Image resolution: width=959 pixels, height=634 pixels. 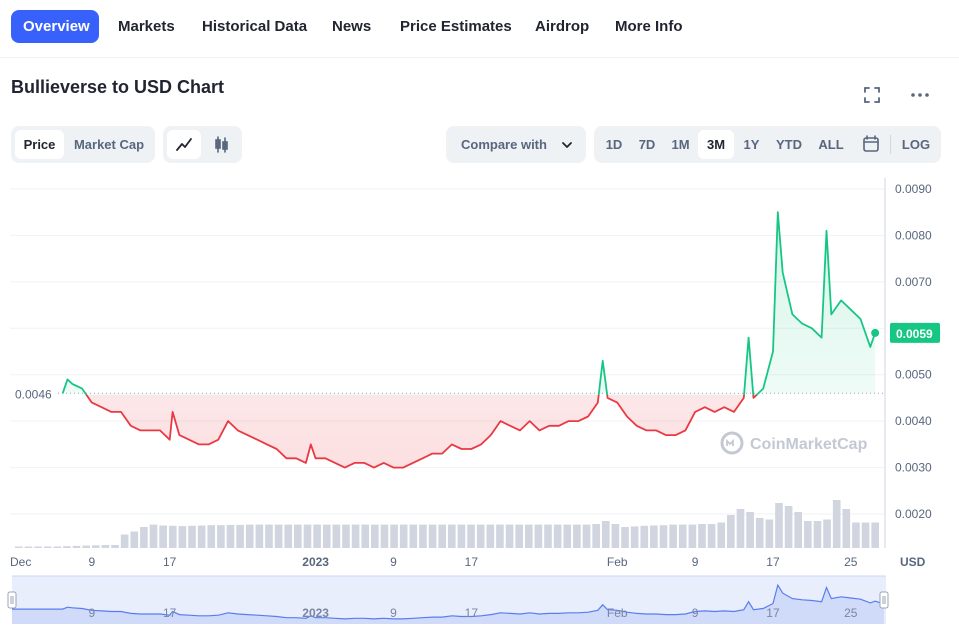 I want to click on y-tick-label: 0.0030, so click(x=913, y=468).